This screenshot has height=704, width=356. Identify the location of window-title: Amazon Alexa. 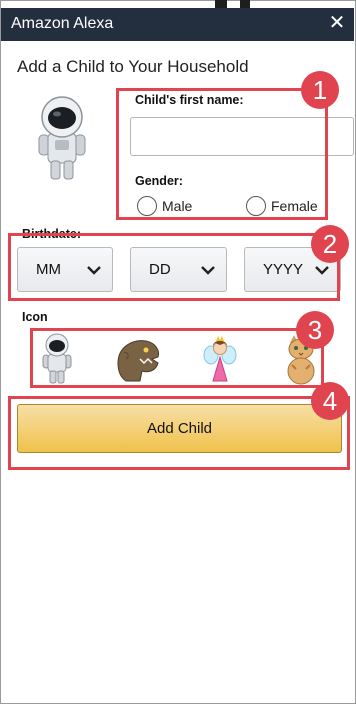
(62, 23).